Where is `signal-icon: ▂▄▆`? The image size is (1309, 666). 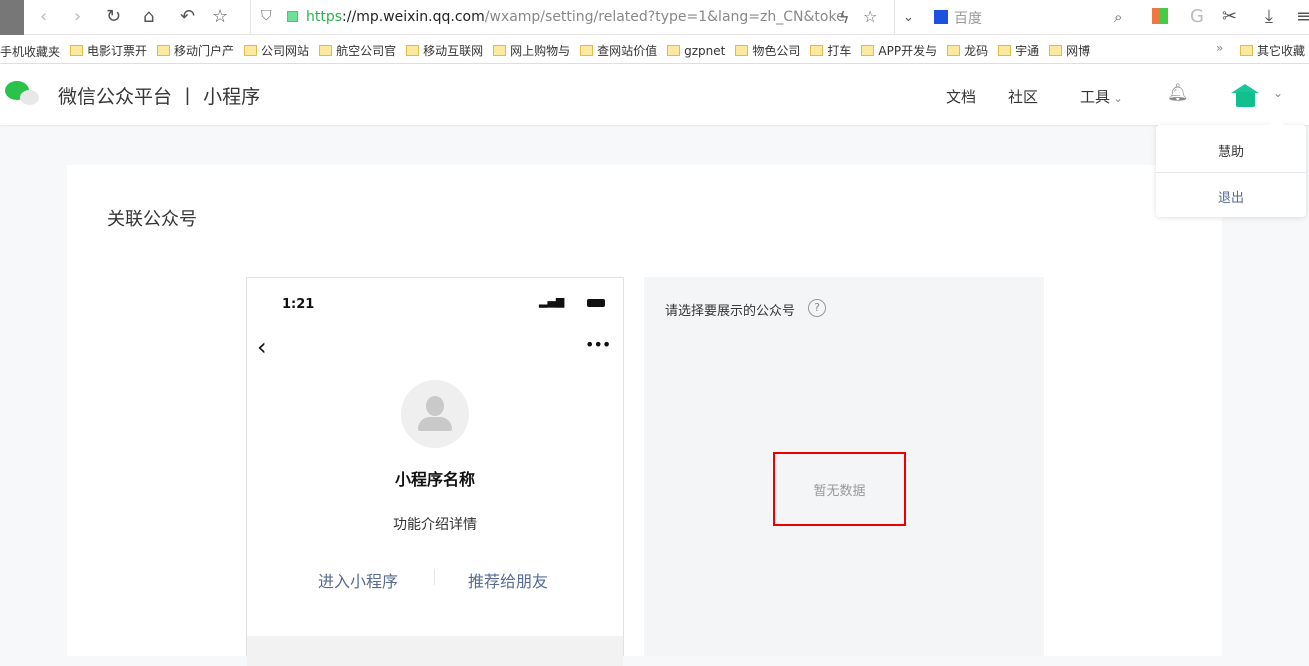
signal-icon: ▂▄▆ is located at coordinates (552, 301).